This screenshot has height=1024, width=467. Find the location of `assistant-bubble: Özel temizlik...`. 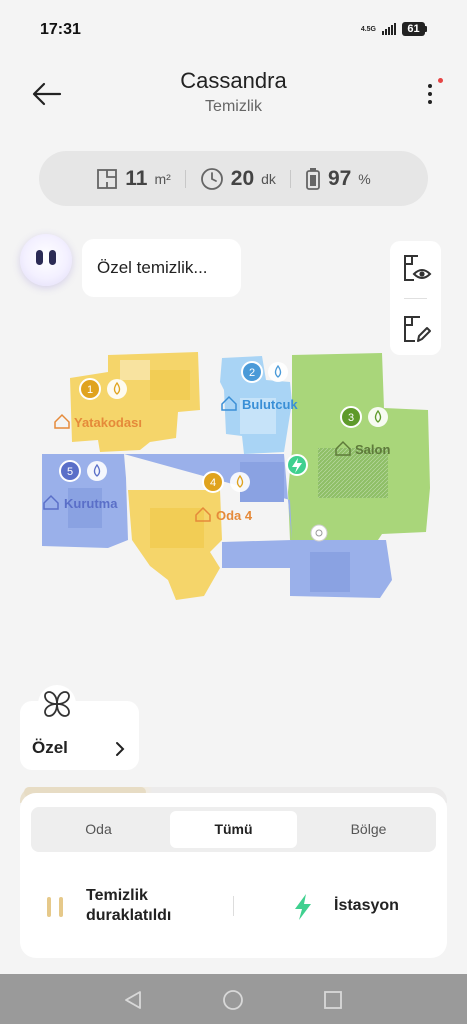

assistant-bubble: Özel temizlik... is located at coordinates (161, 268).